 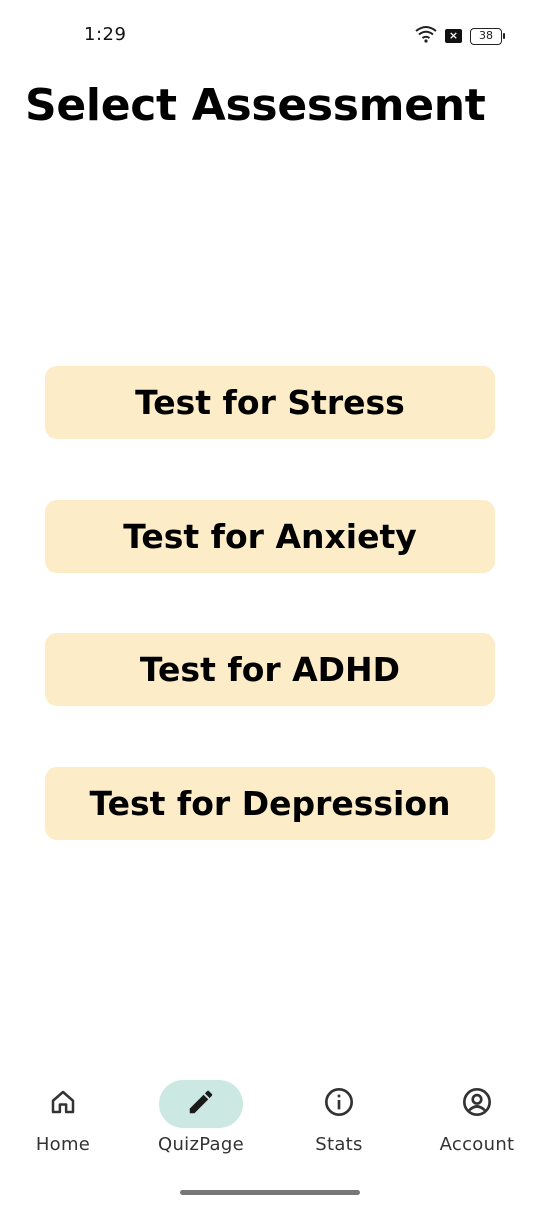 I want to click on nav-item-quizpage: QuizPage, so click(x=201, y=1117).